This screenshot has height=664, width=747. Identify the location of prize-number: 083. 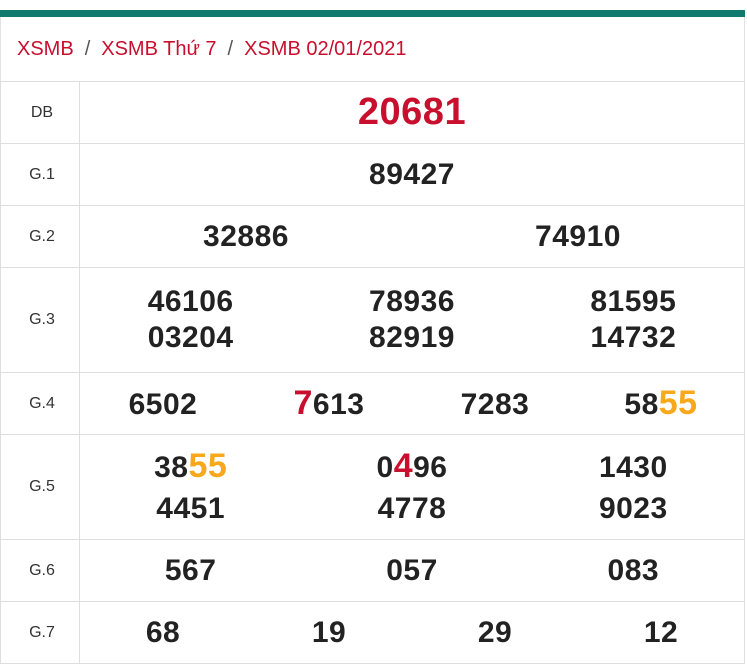
(633, 570).